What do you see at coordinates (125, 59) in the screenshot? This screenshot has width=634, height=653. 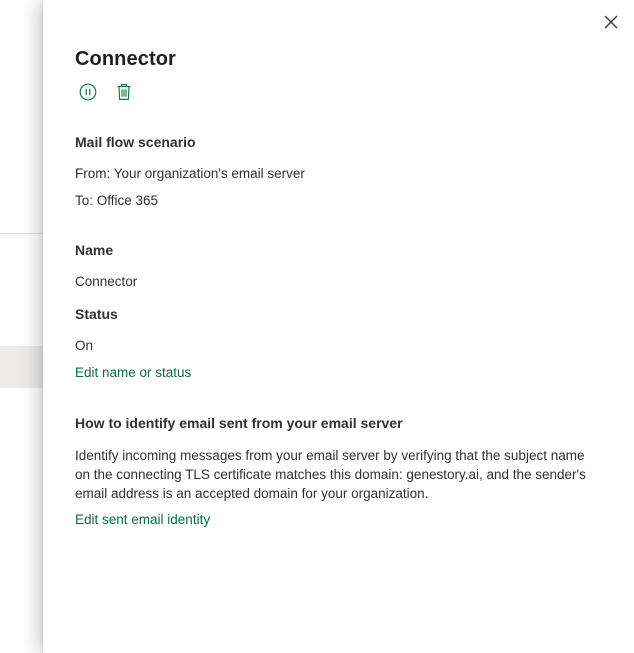 I see `panel-title: Connector` at bounding box center [125, 59].